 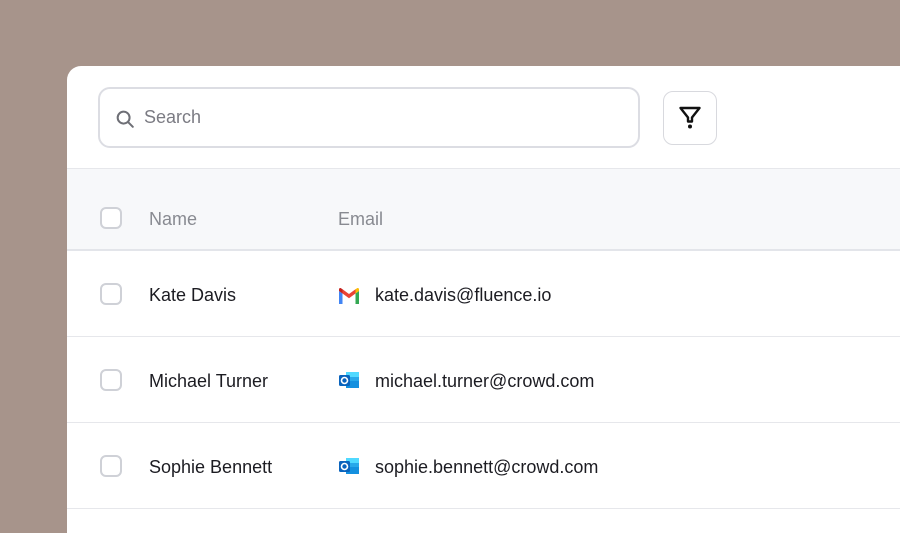 I want to click on contact-name: Kate Davis, so click(x=193, y=295).